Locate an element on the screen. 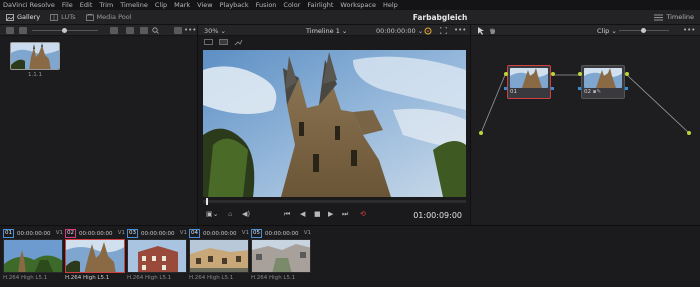 This screenshot has height=287, width=700. loop-icon: ⌂ is located at coordinates (230, 214).